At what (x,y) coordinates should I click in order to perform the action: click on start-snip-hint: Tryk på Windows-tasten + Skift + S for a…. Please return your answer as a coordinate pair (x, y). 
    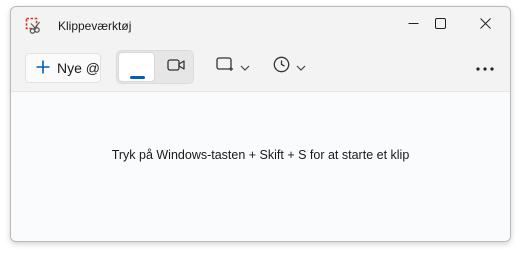
    Looking at the image, I should click on (260, 155).